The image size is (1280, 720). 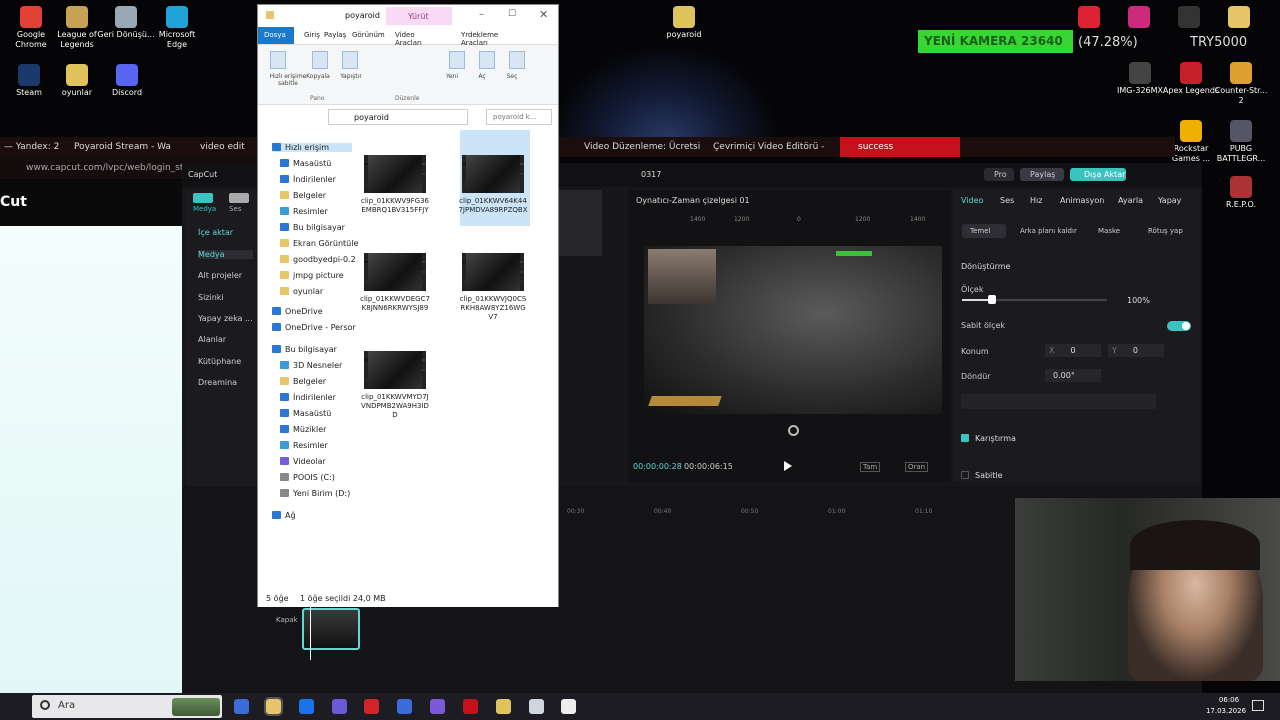 I want to click on prop-tab: Yapay, so click(x=1169, y=200).